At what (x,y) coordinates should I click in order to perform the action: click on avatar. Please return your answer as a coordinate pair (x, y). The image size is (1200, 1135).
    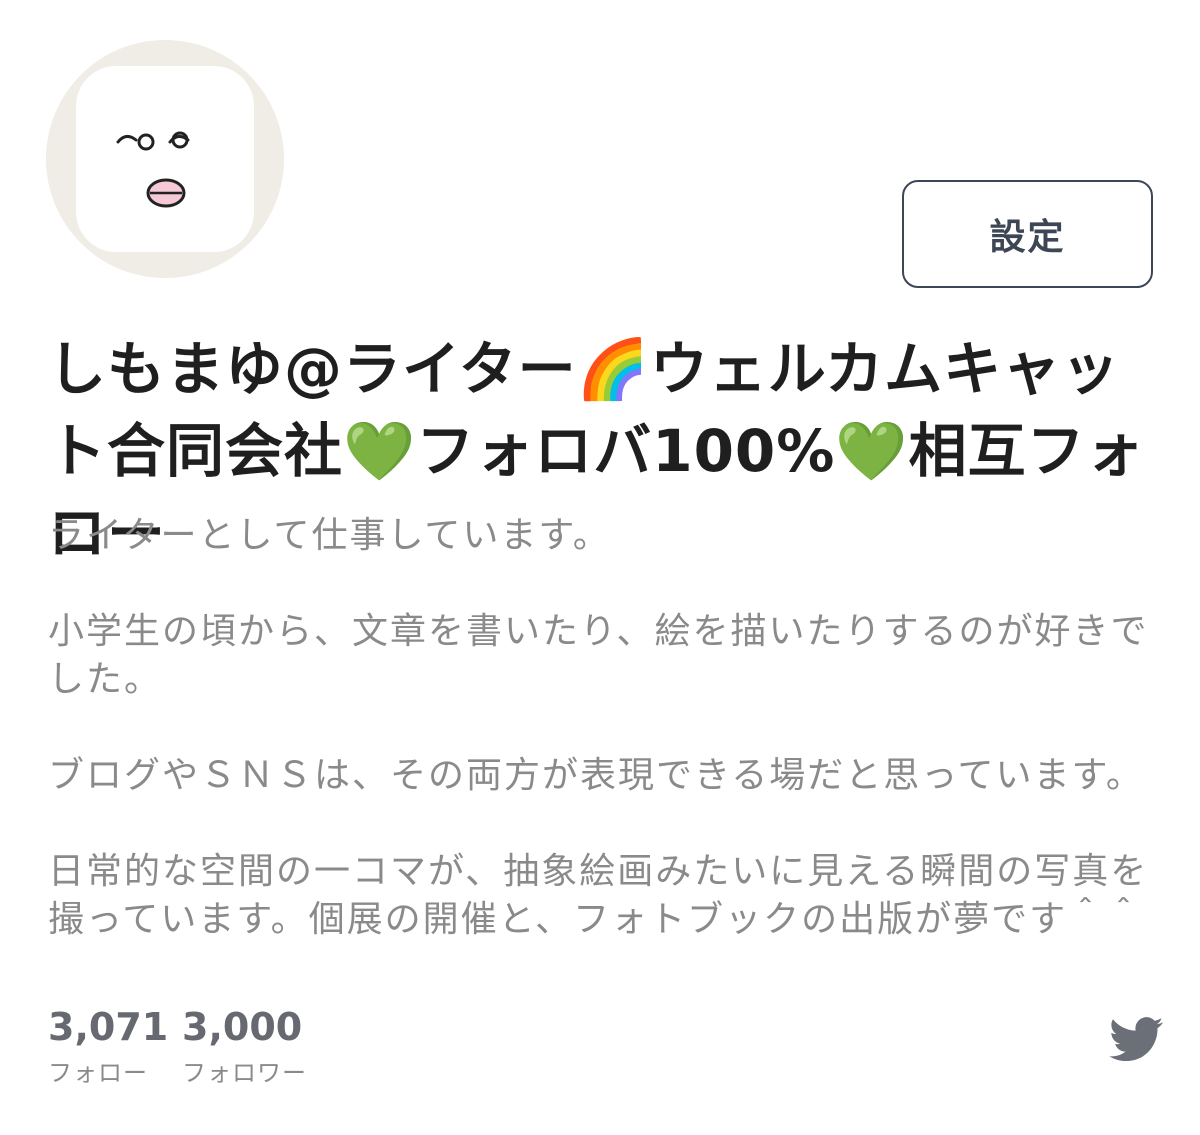
    Looking at the image, I should click on (165, 159).